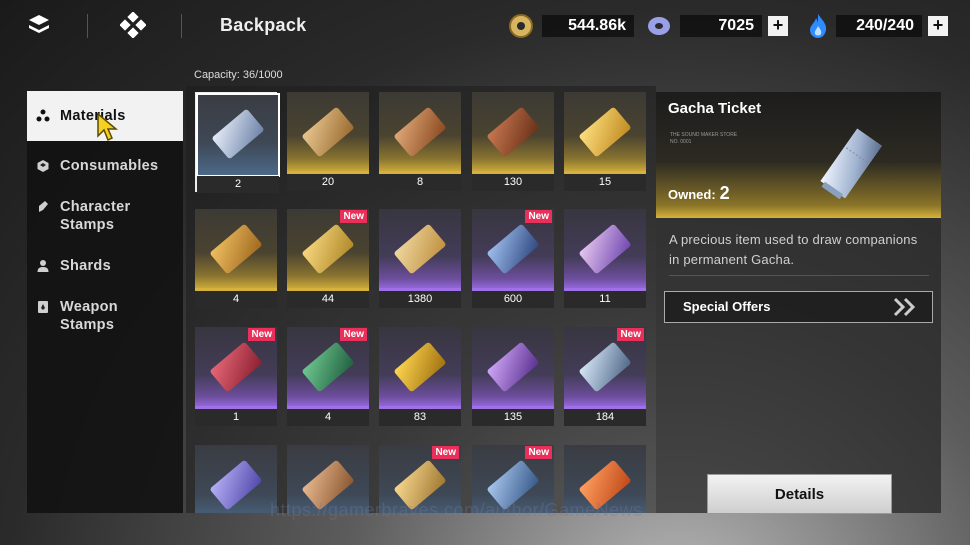  What do you see at coordinates (521, 26) in the screenshot?
I see `gold-coin-icon` at bounding box center [521, 26].